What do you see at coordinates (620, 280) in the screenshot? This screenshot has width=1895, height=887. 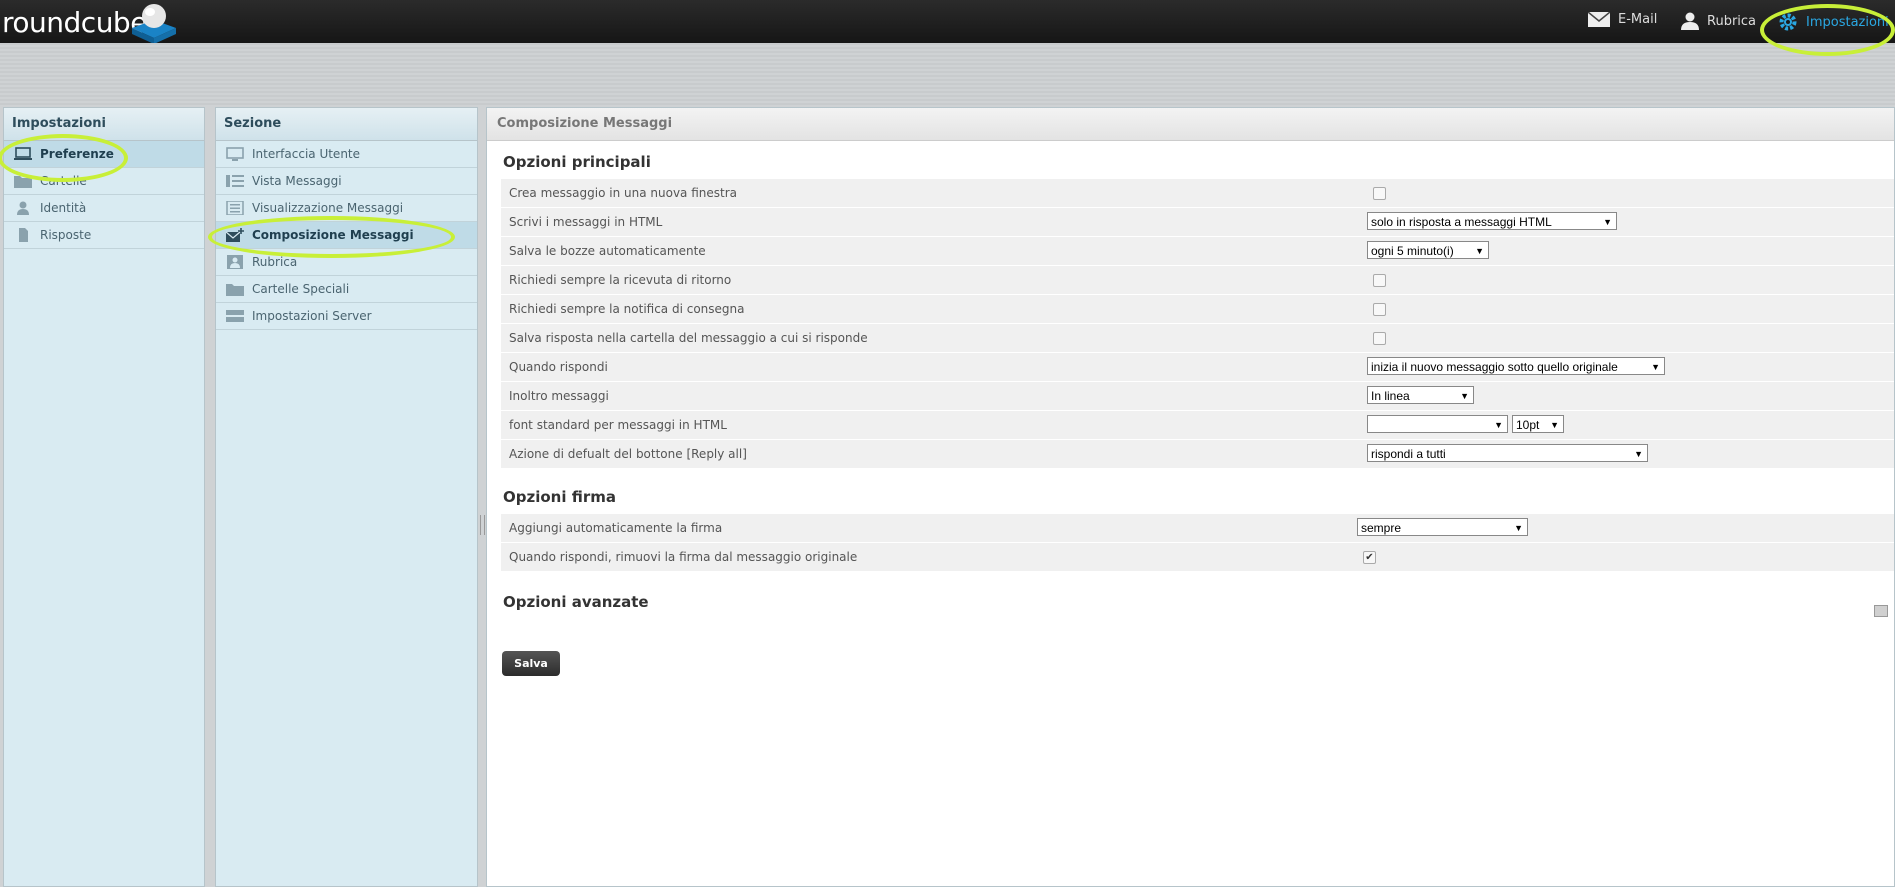 I see `row-label: Richiedi sempre la ricevuta di ritorno` at bounding box center [620, 280].